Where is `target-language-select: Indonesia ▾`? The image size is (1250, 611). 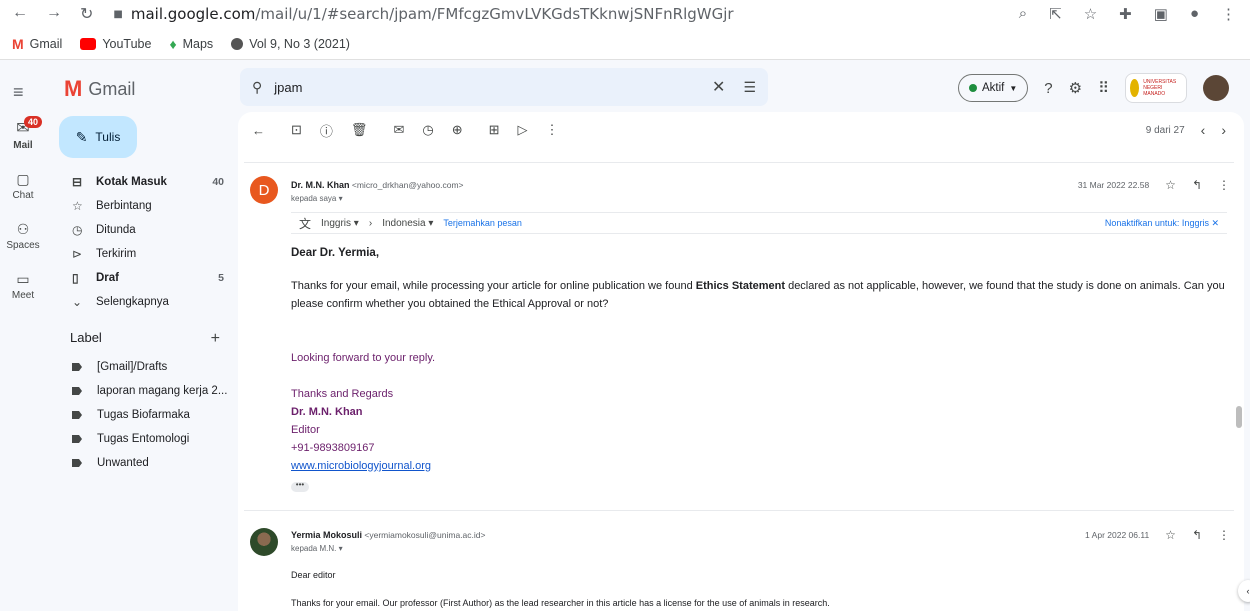
target-language-select: Indonesia ▾ is located at coordinates (407, 223).